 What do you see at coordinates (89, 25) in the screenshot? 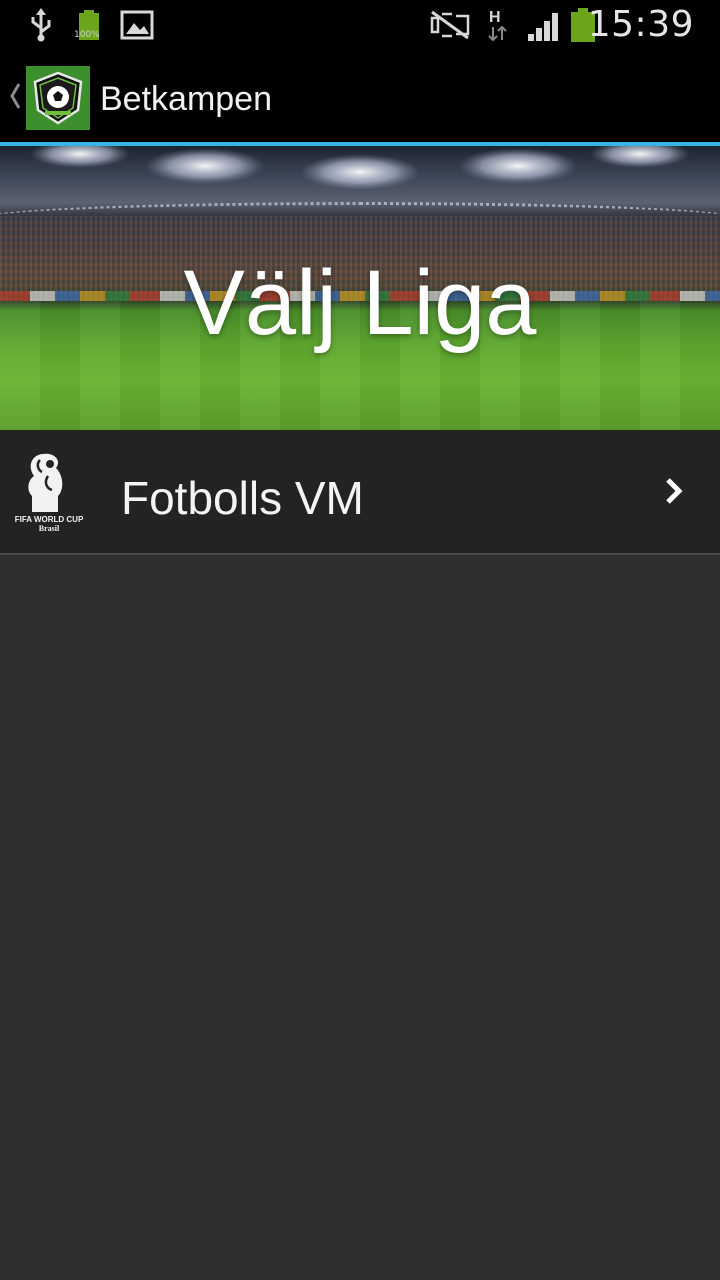
I see `battery-full-icon` at bounding box center [89, 25].